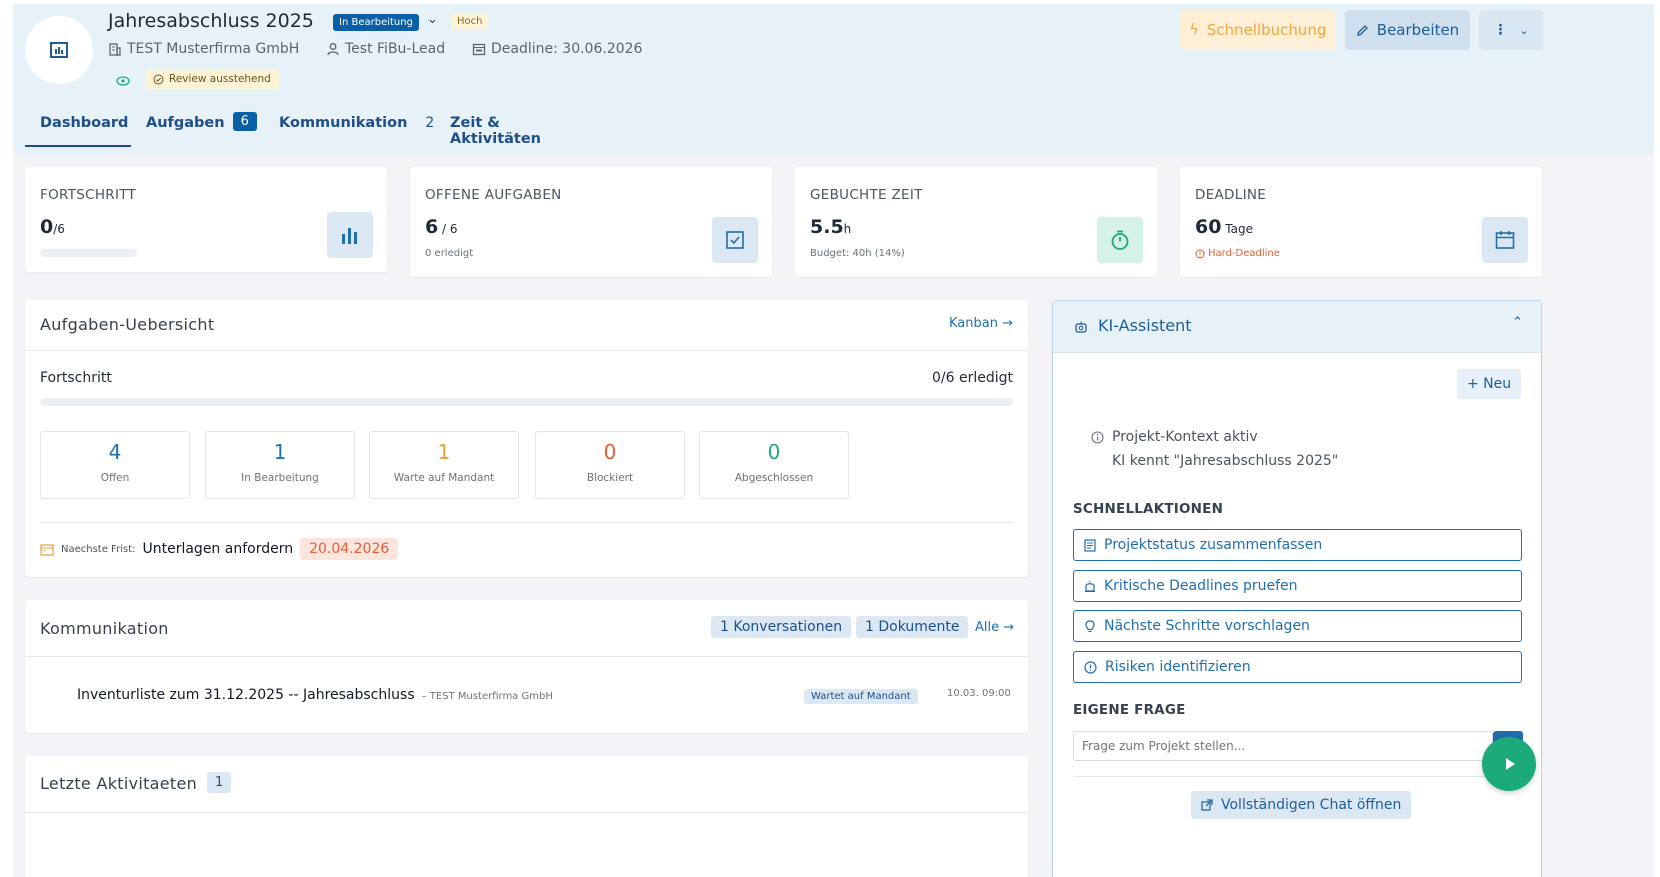  I want to click on own-question-heading: EIGENE FRAGE, so click(1129, 710).